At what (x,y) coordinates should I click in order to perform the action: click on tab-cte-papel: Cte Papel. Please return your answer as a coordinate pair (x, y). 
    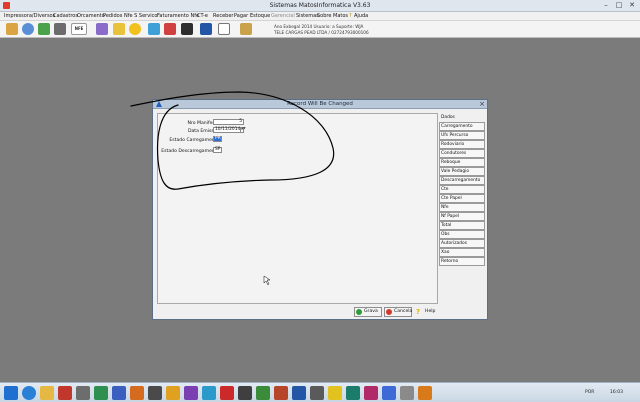
    Looking at the image, I should click on (462, 198).